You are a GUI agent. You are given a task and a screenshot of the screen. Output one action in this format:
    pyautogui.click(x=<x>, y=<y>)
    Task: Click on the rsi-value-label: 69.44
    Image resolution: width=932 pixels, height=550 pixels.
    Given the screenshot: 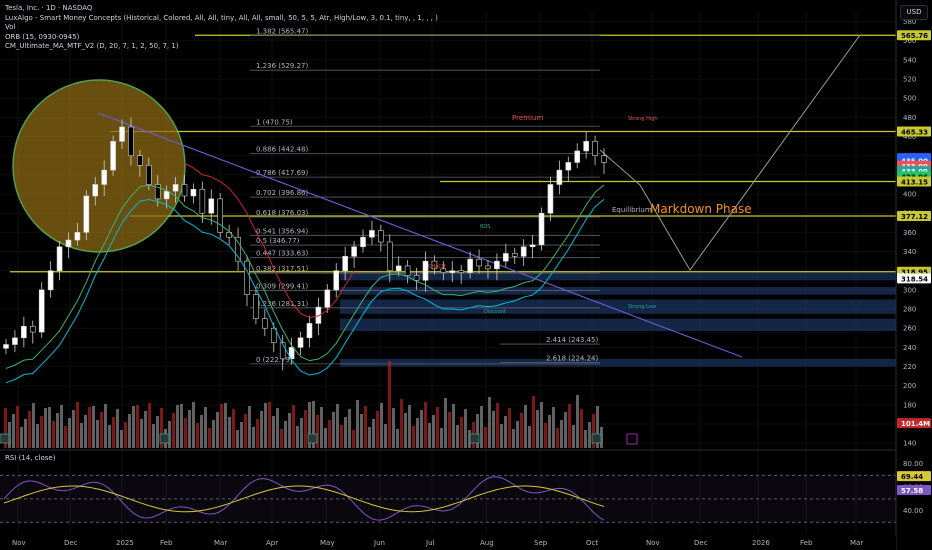 What is the action you would take?
    pyautogui.click(x=912, y=477)
    